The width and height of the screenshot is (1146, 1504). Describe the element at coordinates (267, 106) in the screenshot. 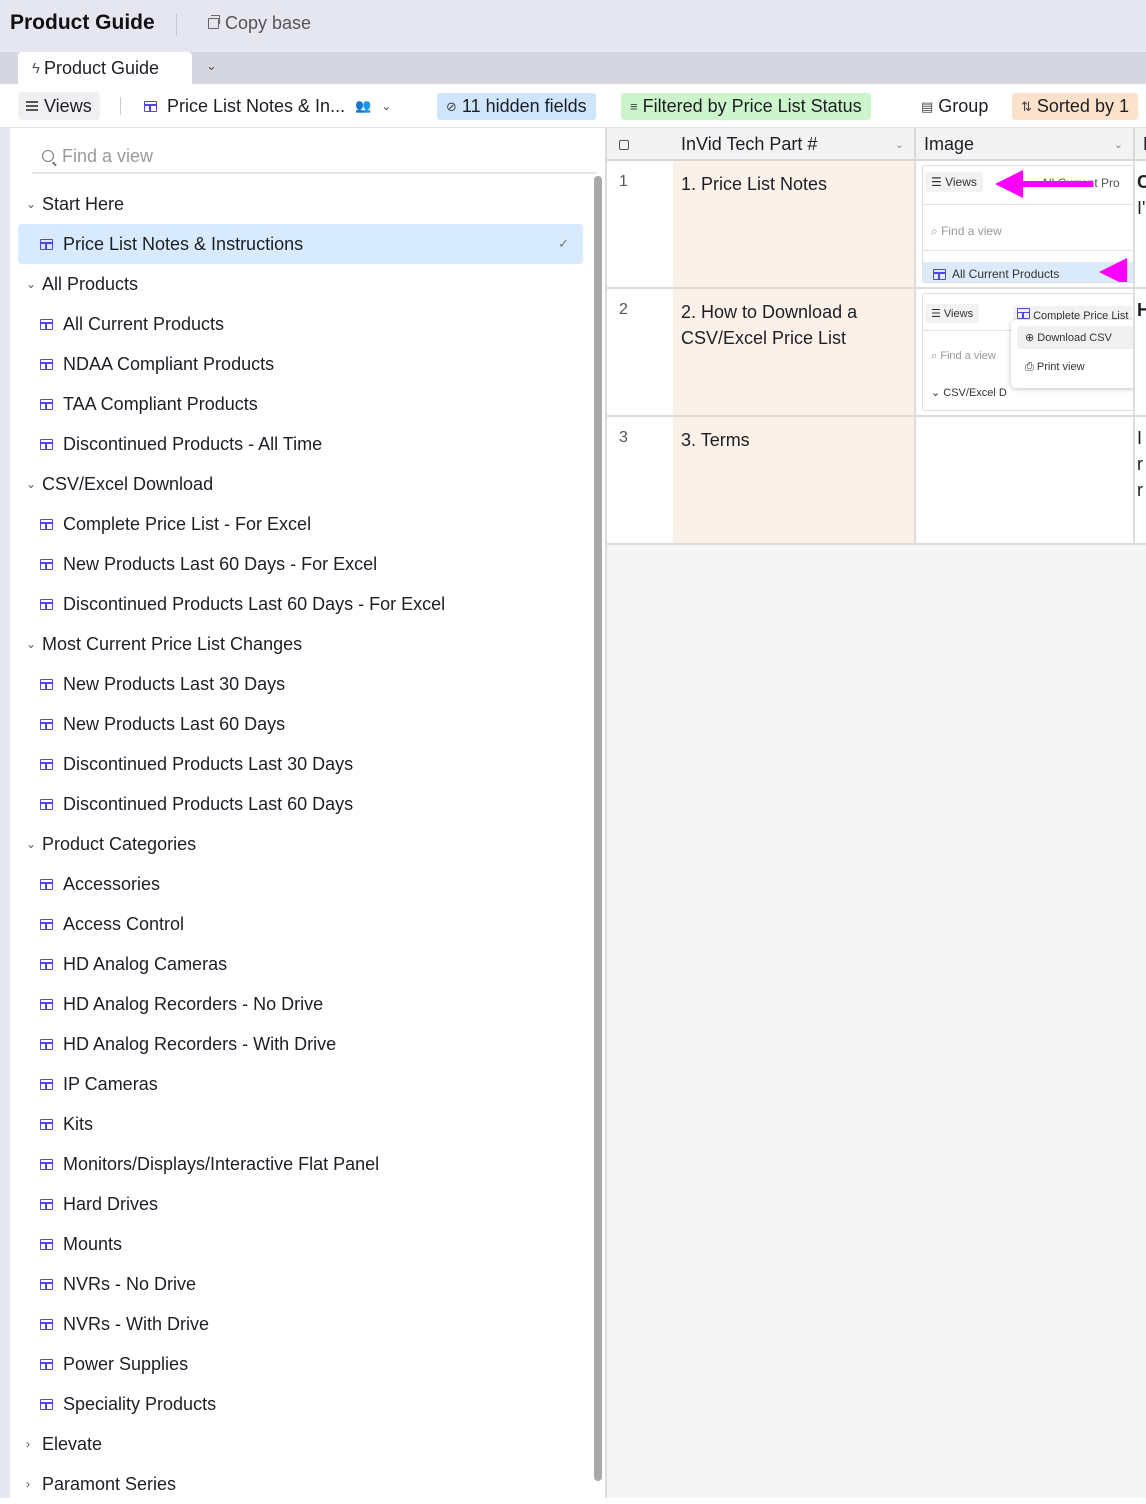

I see `current-view-button: Price List Notes & In... 👥 ⌄` at that location.